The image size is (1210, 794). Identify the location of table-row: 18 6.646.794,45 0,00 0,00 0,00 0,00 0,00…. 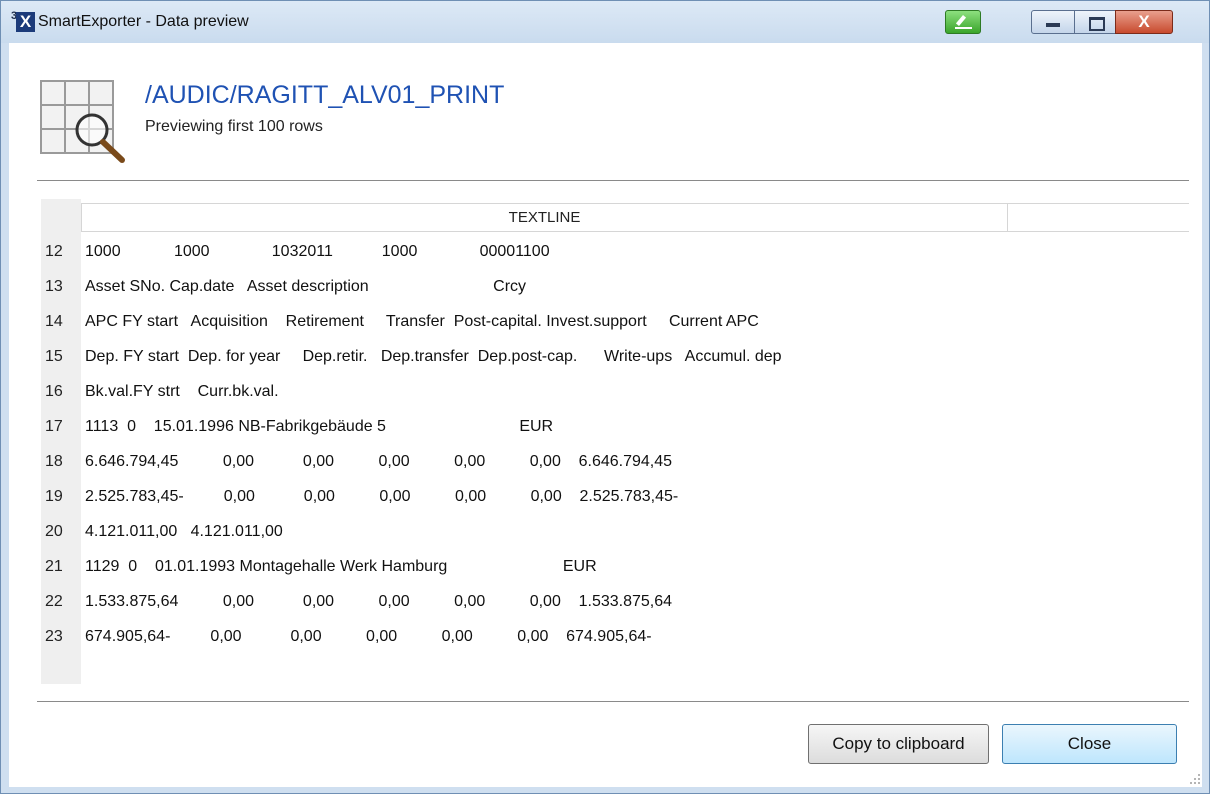
(598, 461).